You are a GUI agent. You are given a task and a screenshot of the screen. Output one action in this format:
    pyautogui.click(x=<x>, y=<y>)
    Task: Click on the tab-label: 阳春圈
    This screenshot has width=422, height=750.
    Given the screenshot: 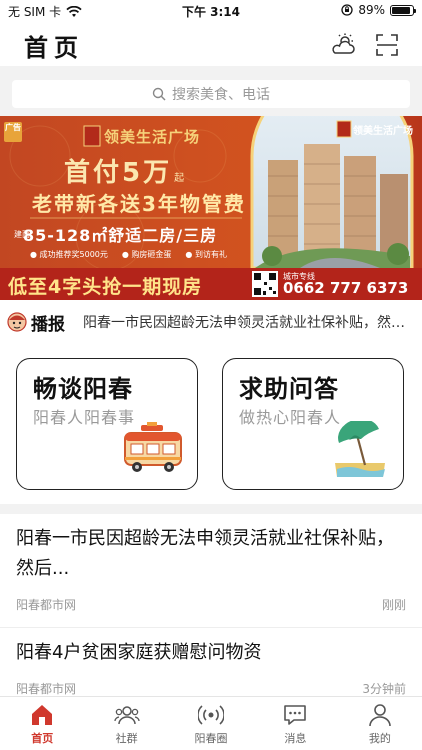 What is the action you would take?
    pyautogui.click(x=211, y=738)
    